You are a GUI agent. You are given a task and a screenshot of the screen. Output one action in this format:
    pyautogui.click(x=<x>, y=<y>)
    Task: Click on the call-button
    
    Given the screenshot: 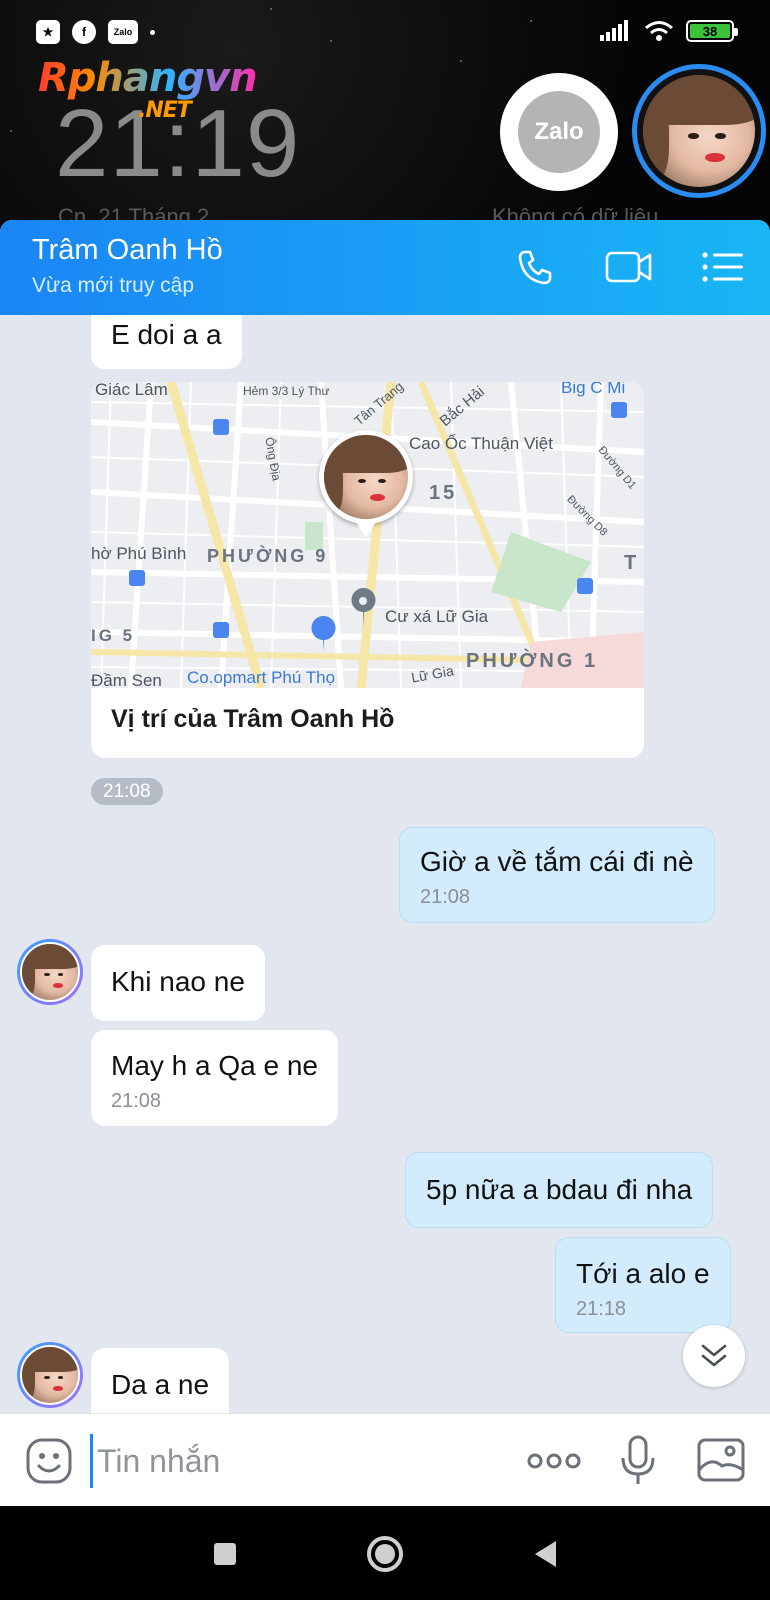 What is the action you would take?
    pyautogui.click(x=535, y=267)
    